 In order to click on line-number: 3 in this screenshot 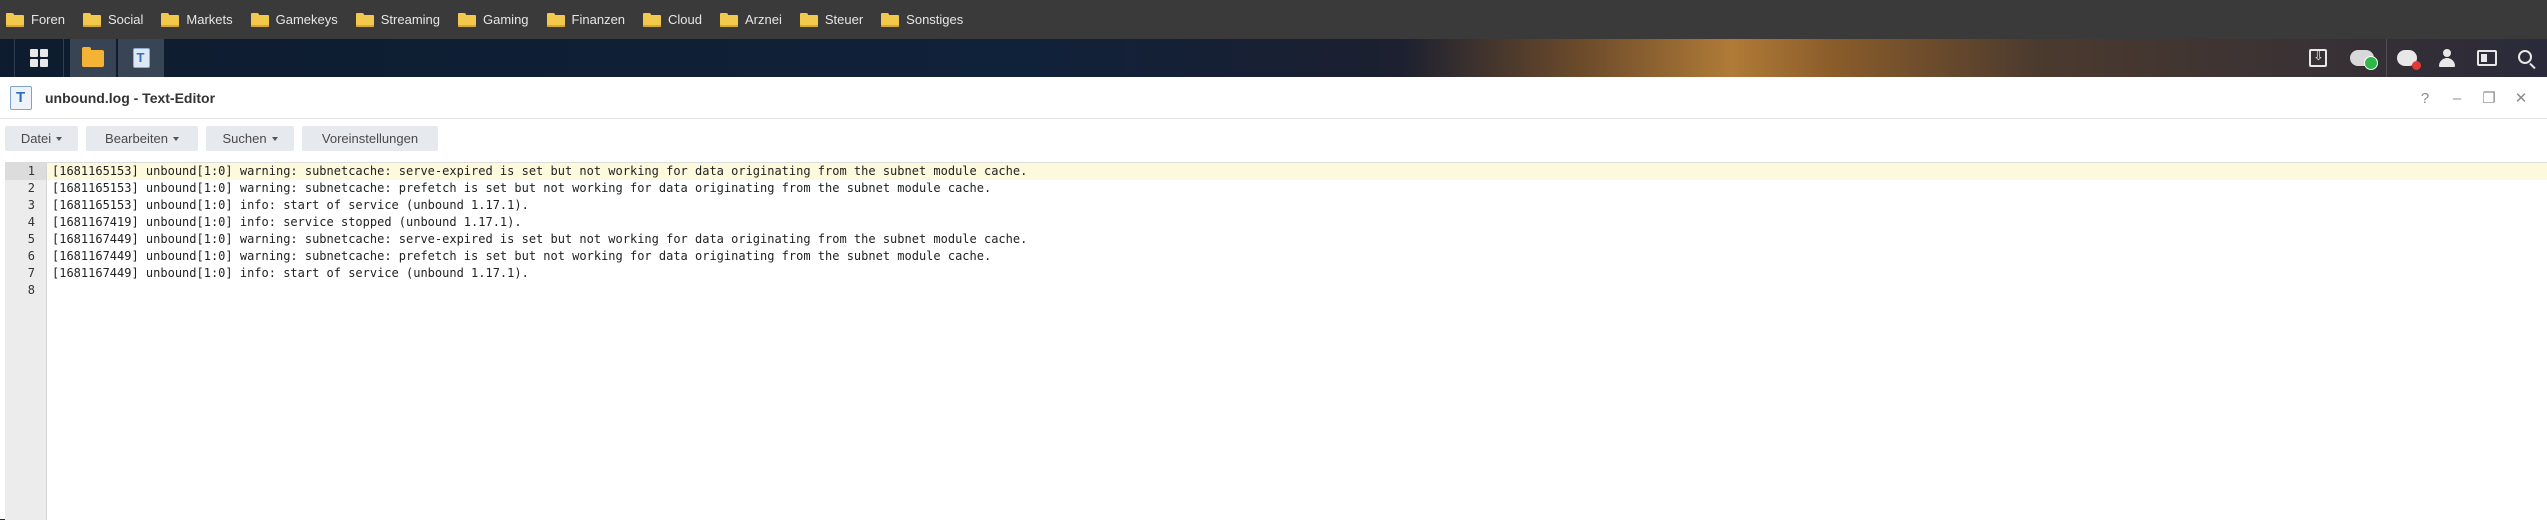, I will do `click(31, 205)`.